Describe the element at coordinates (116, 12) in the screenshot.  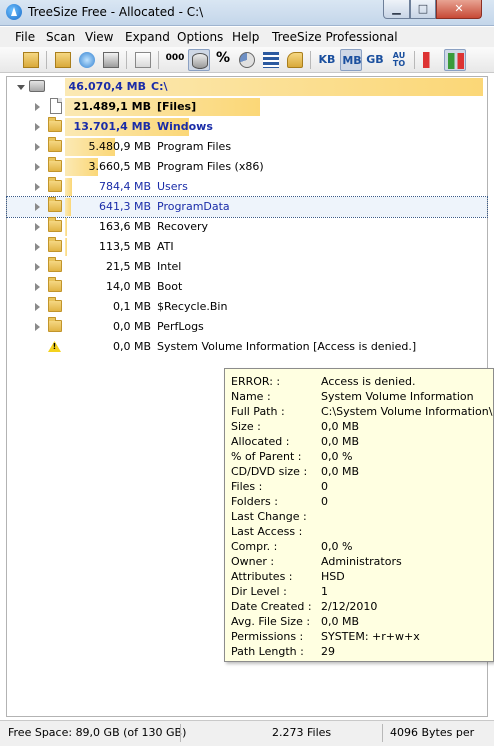
I see `window-title: TreeSize Free - Allocated - C:\` at that location.